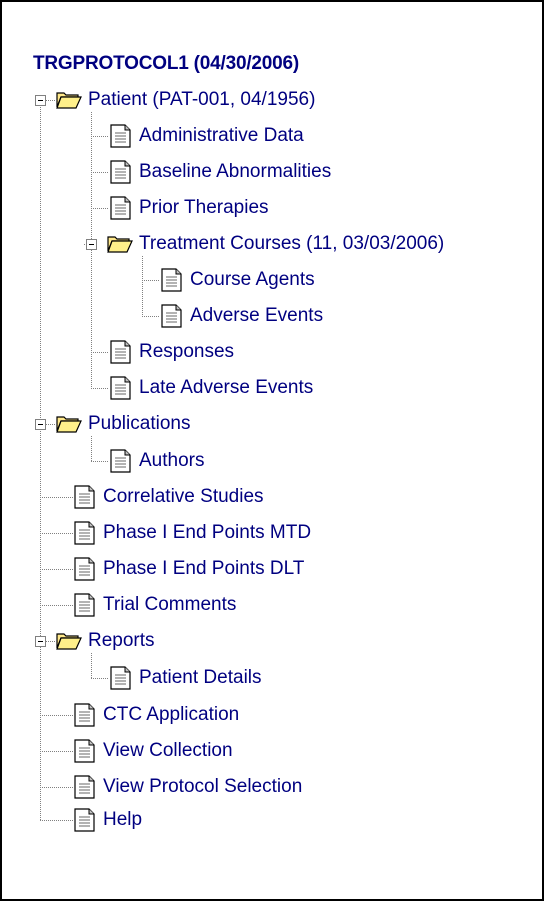  Describe the element at coordinates (221, 136) in the screenshot. I see `tree-node-administrative-data: Administrative Data` at that location.